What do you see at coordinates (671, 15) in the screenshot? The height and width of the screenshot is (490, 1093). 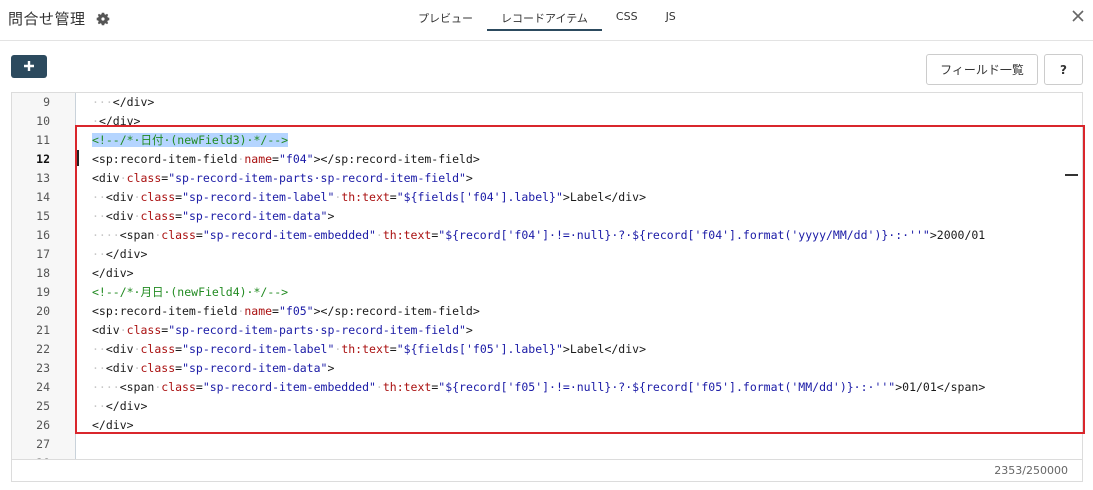 I see `tab-3: JS` at bounding box center [671, 15].